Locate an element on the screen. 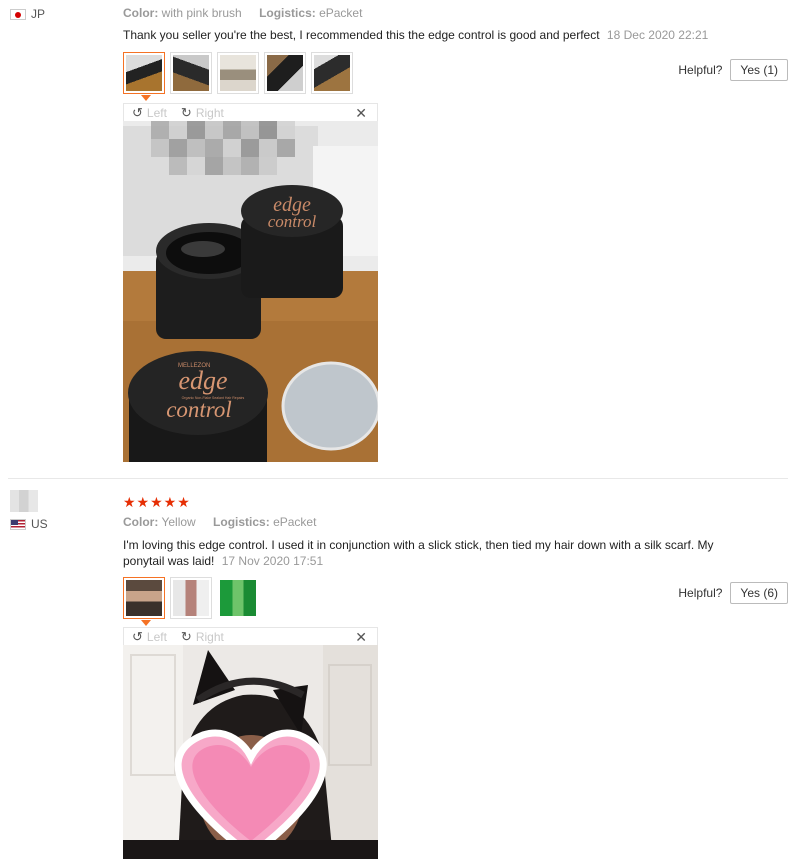  product-label-control-2: control is located at coordinates (199, 409).